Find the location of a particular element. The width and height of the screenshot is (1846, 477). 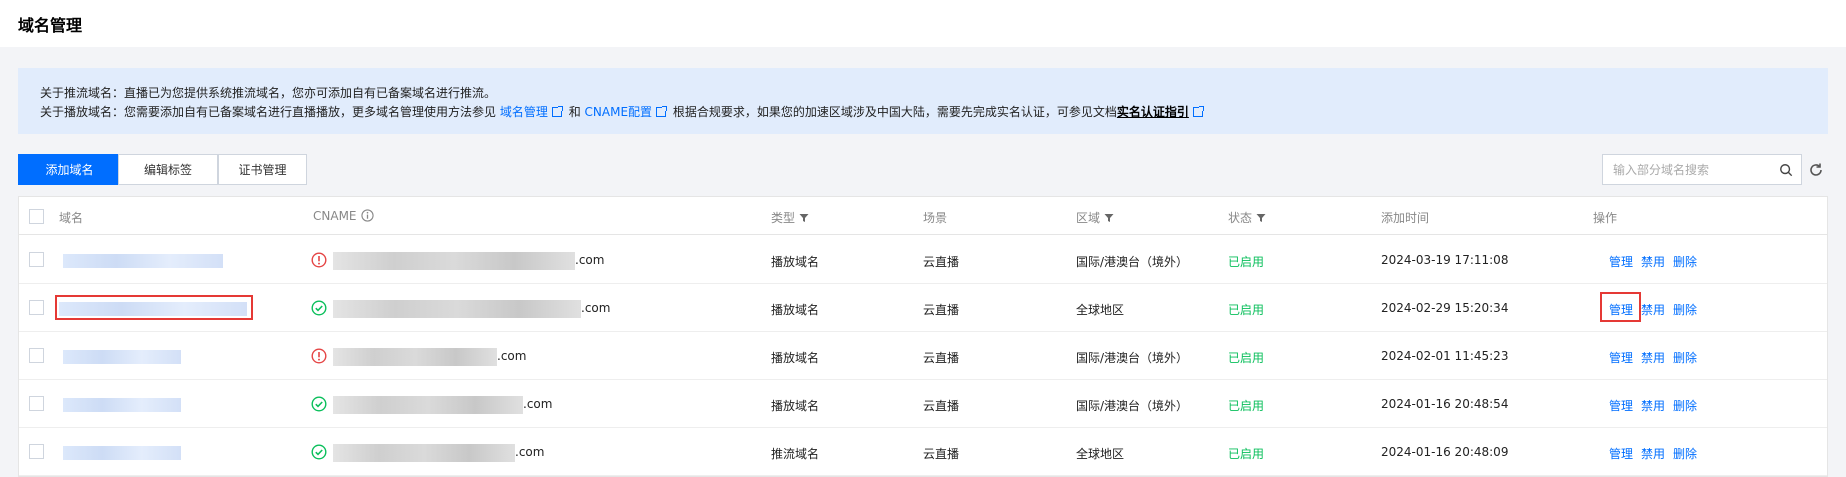

notice-play-prefix: 关于播放域名：您需要添加自有已备案域名进行直播播放，更多域名管理使用方法参见 is located at coordinates (268, 112).